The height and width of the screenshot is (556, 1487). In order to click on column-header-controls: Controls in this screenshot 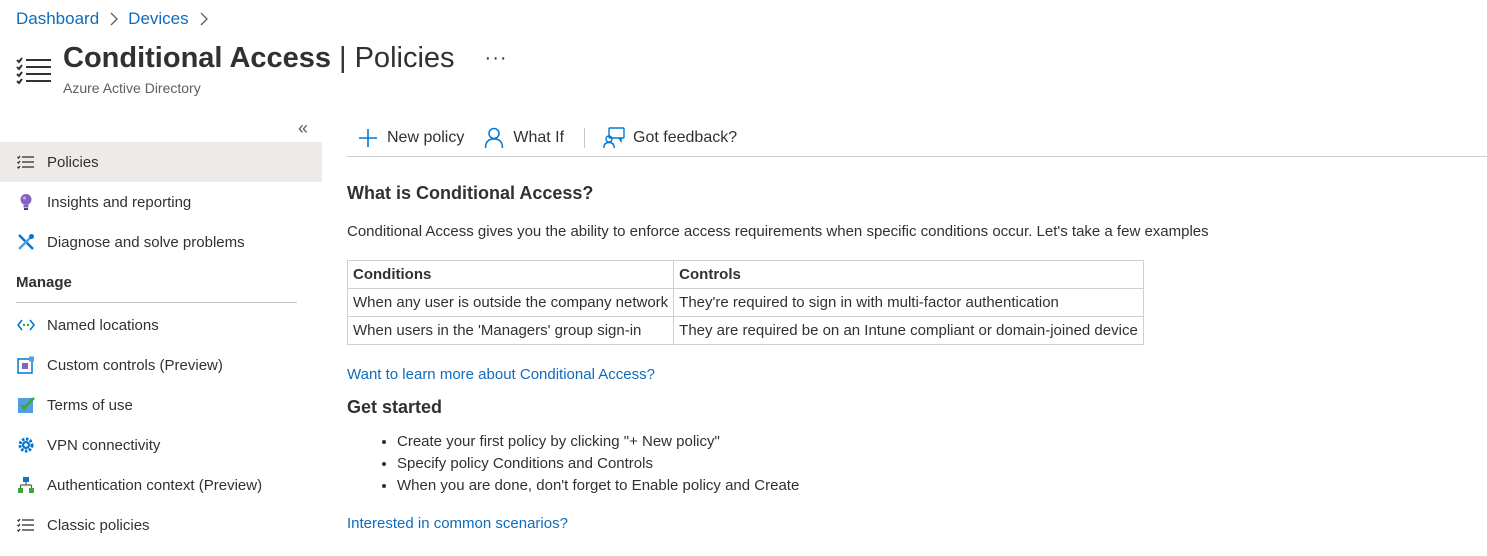, I will do `click(908, 274)`.